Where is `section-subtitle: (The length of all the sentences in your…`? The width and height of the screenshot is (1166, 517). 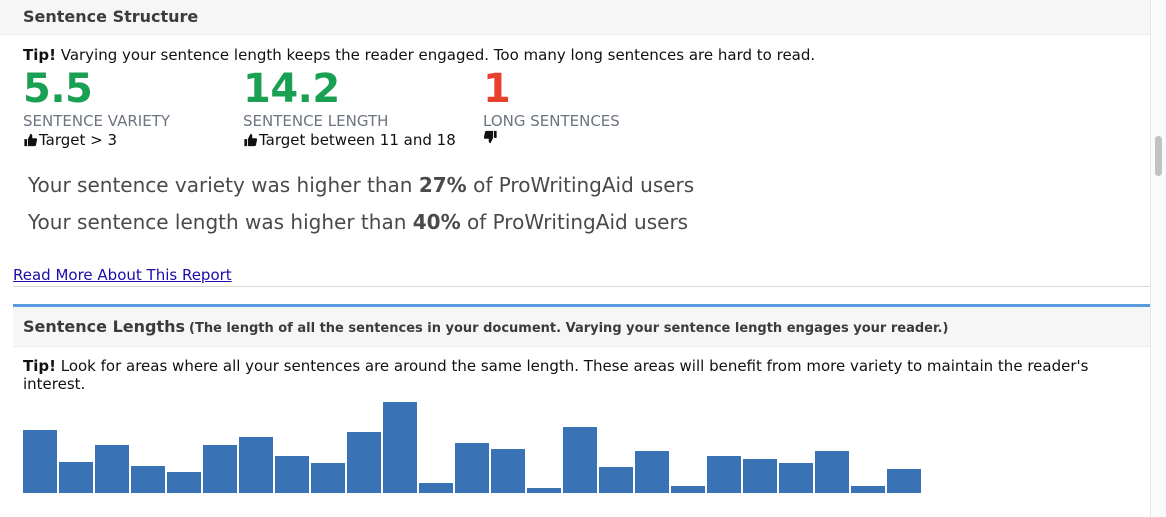
section-subtitle: (The length of all the sentences in your… is located at coordinates (569, 328).